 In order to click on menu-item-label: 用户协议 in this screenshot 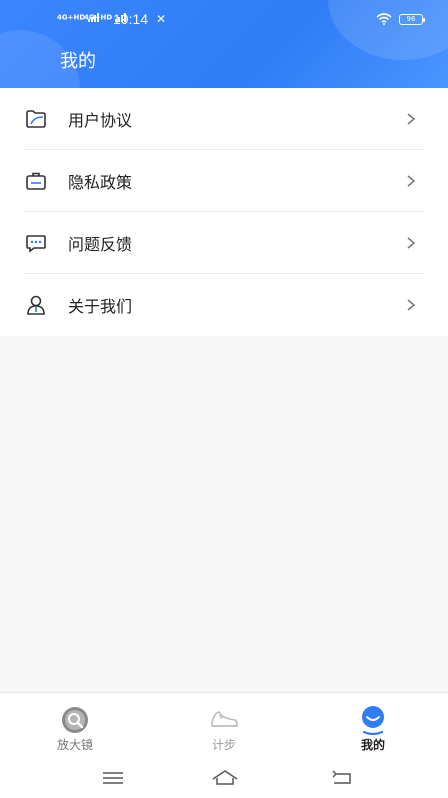, I will do `click(100, 120)`.